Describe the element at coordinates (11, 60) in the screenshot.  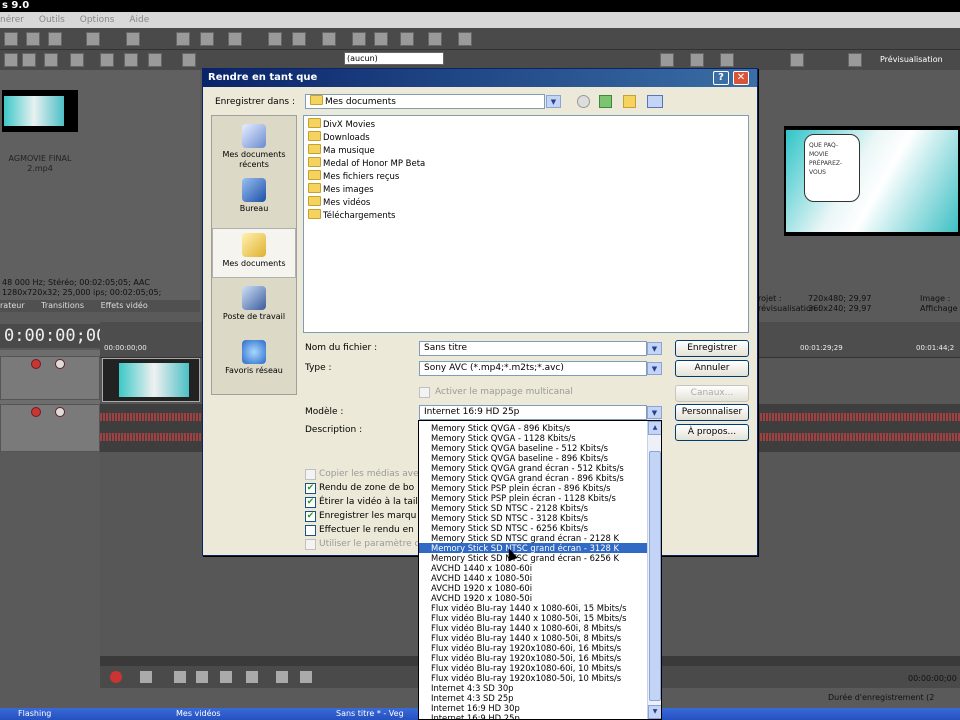
I see `arrow-icon` at that location.